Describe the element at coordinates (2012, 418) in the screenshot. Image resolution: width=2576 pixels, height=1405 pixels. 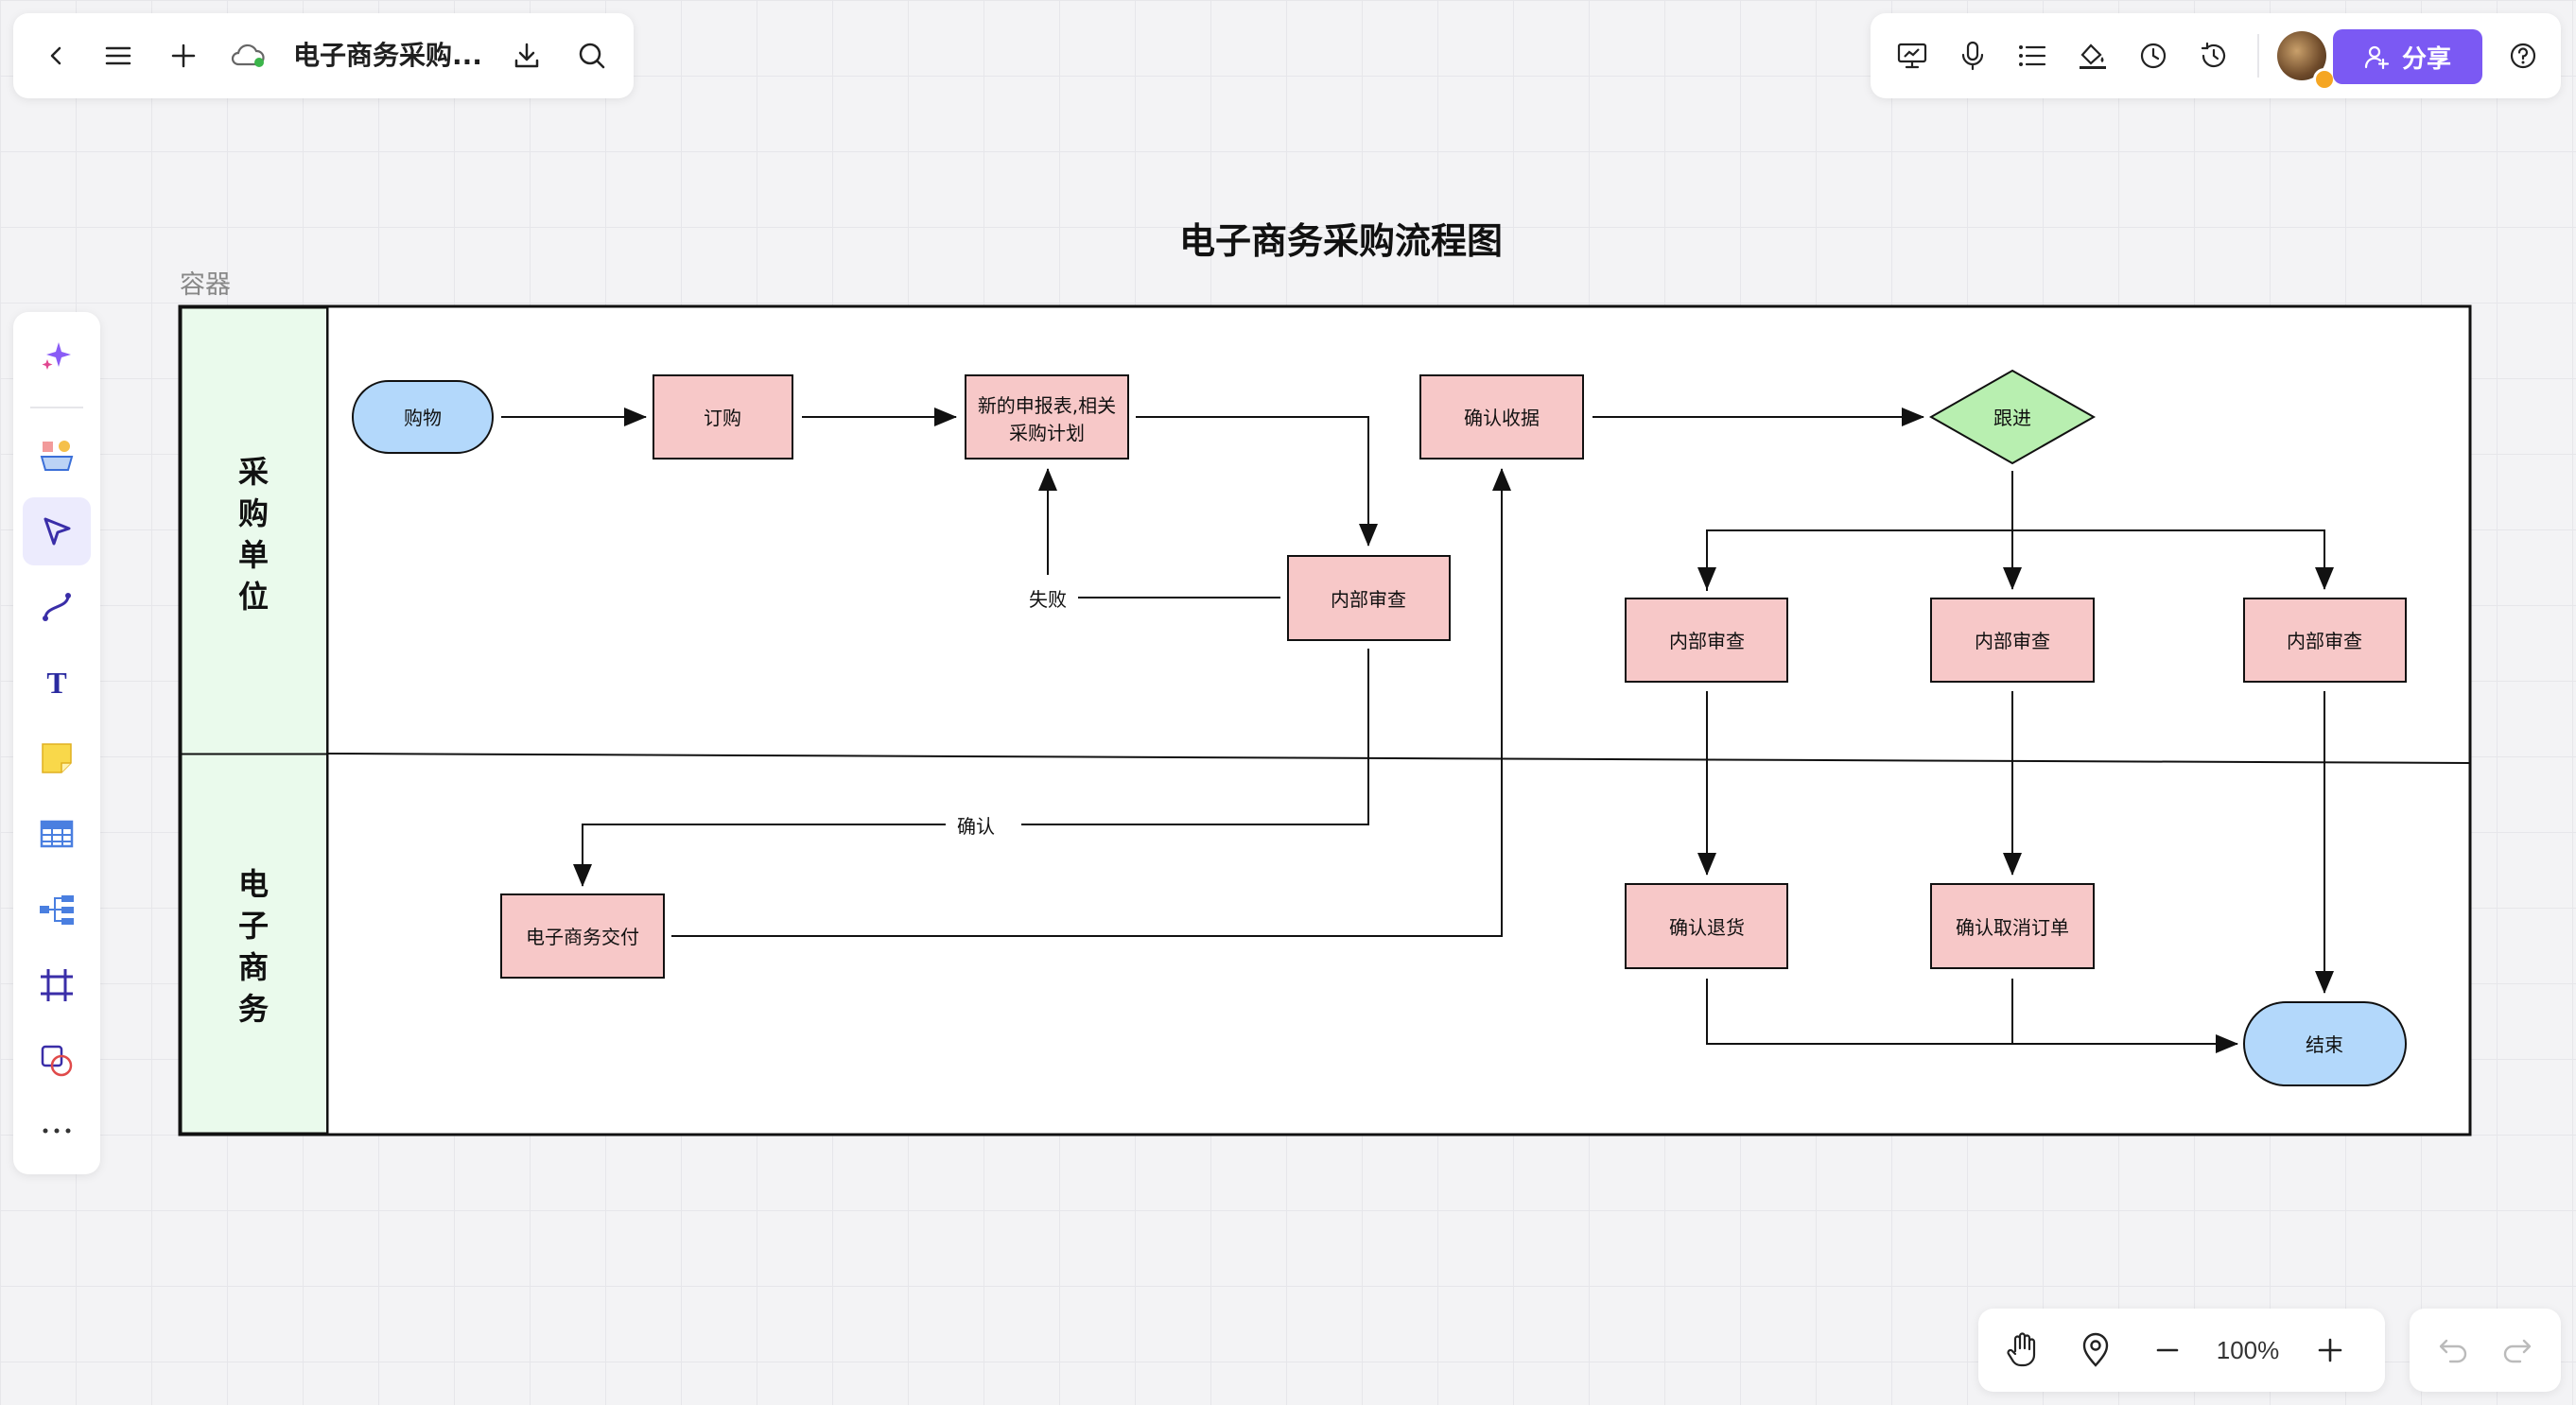
I see `node-genjin-label: 跟进` at that location.